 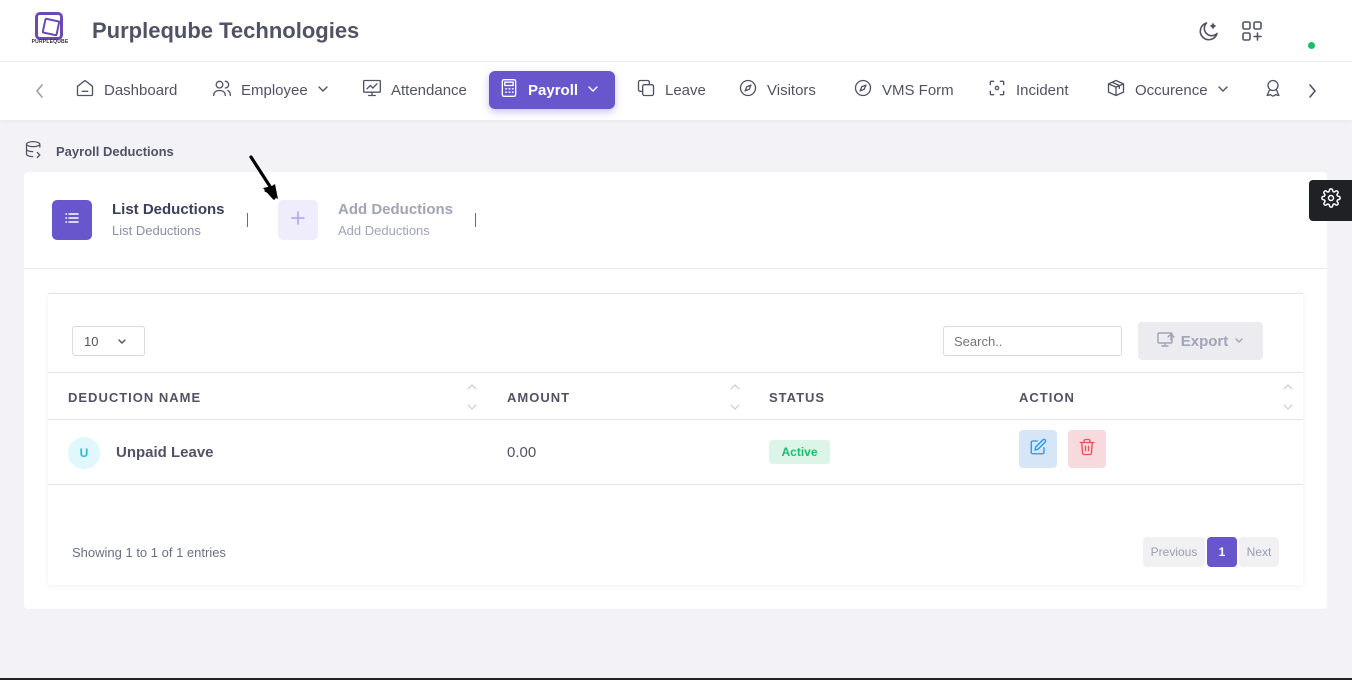 I want to click on online-status-dot, so click(x=1311, y=45).